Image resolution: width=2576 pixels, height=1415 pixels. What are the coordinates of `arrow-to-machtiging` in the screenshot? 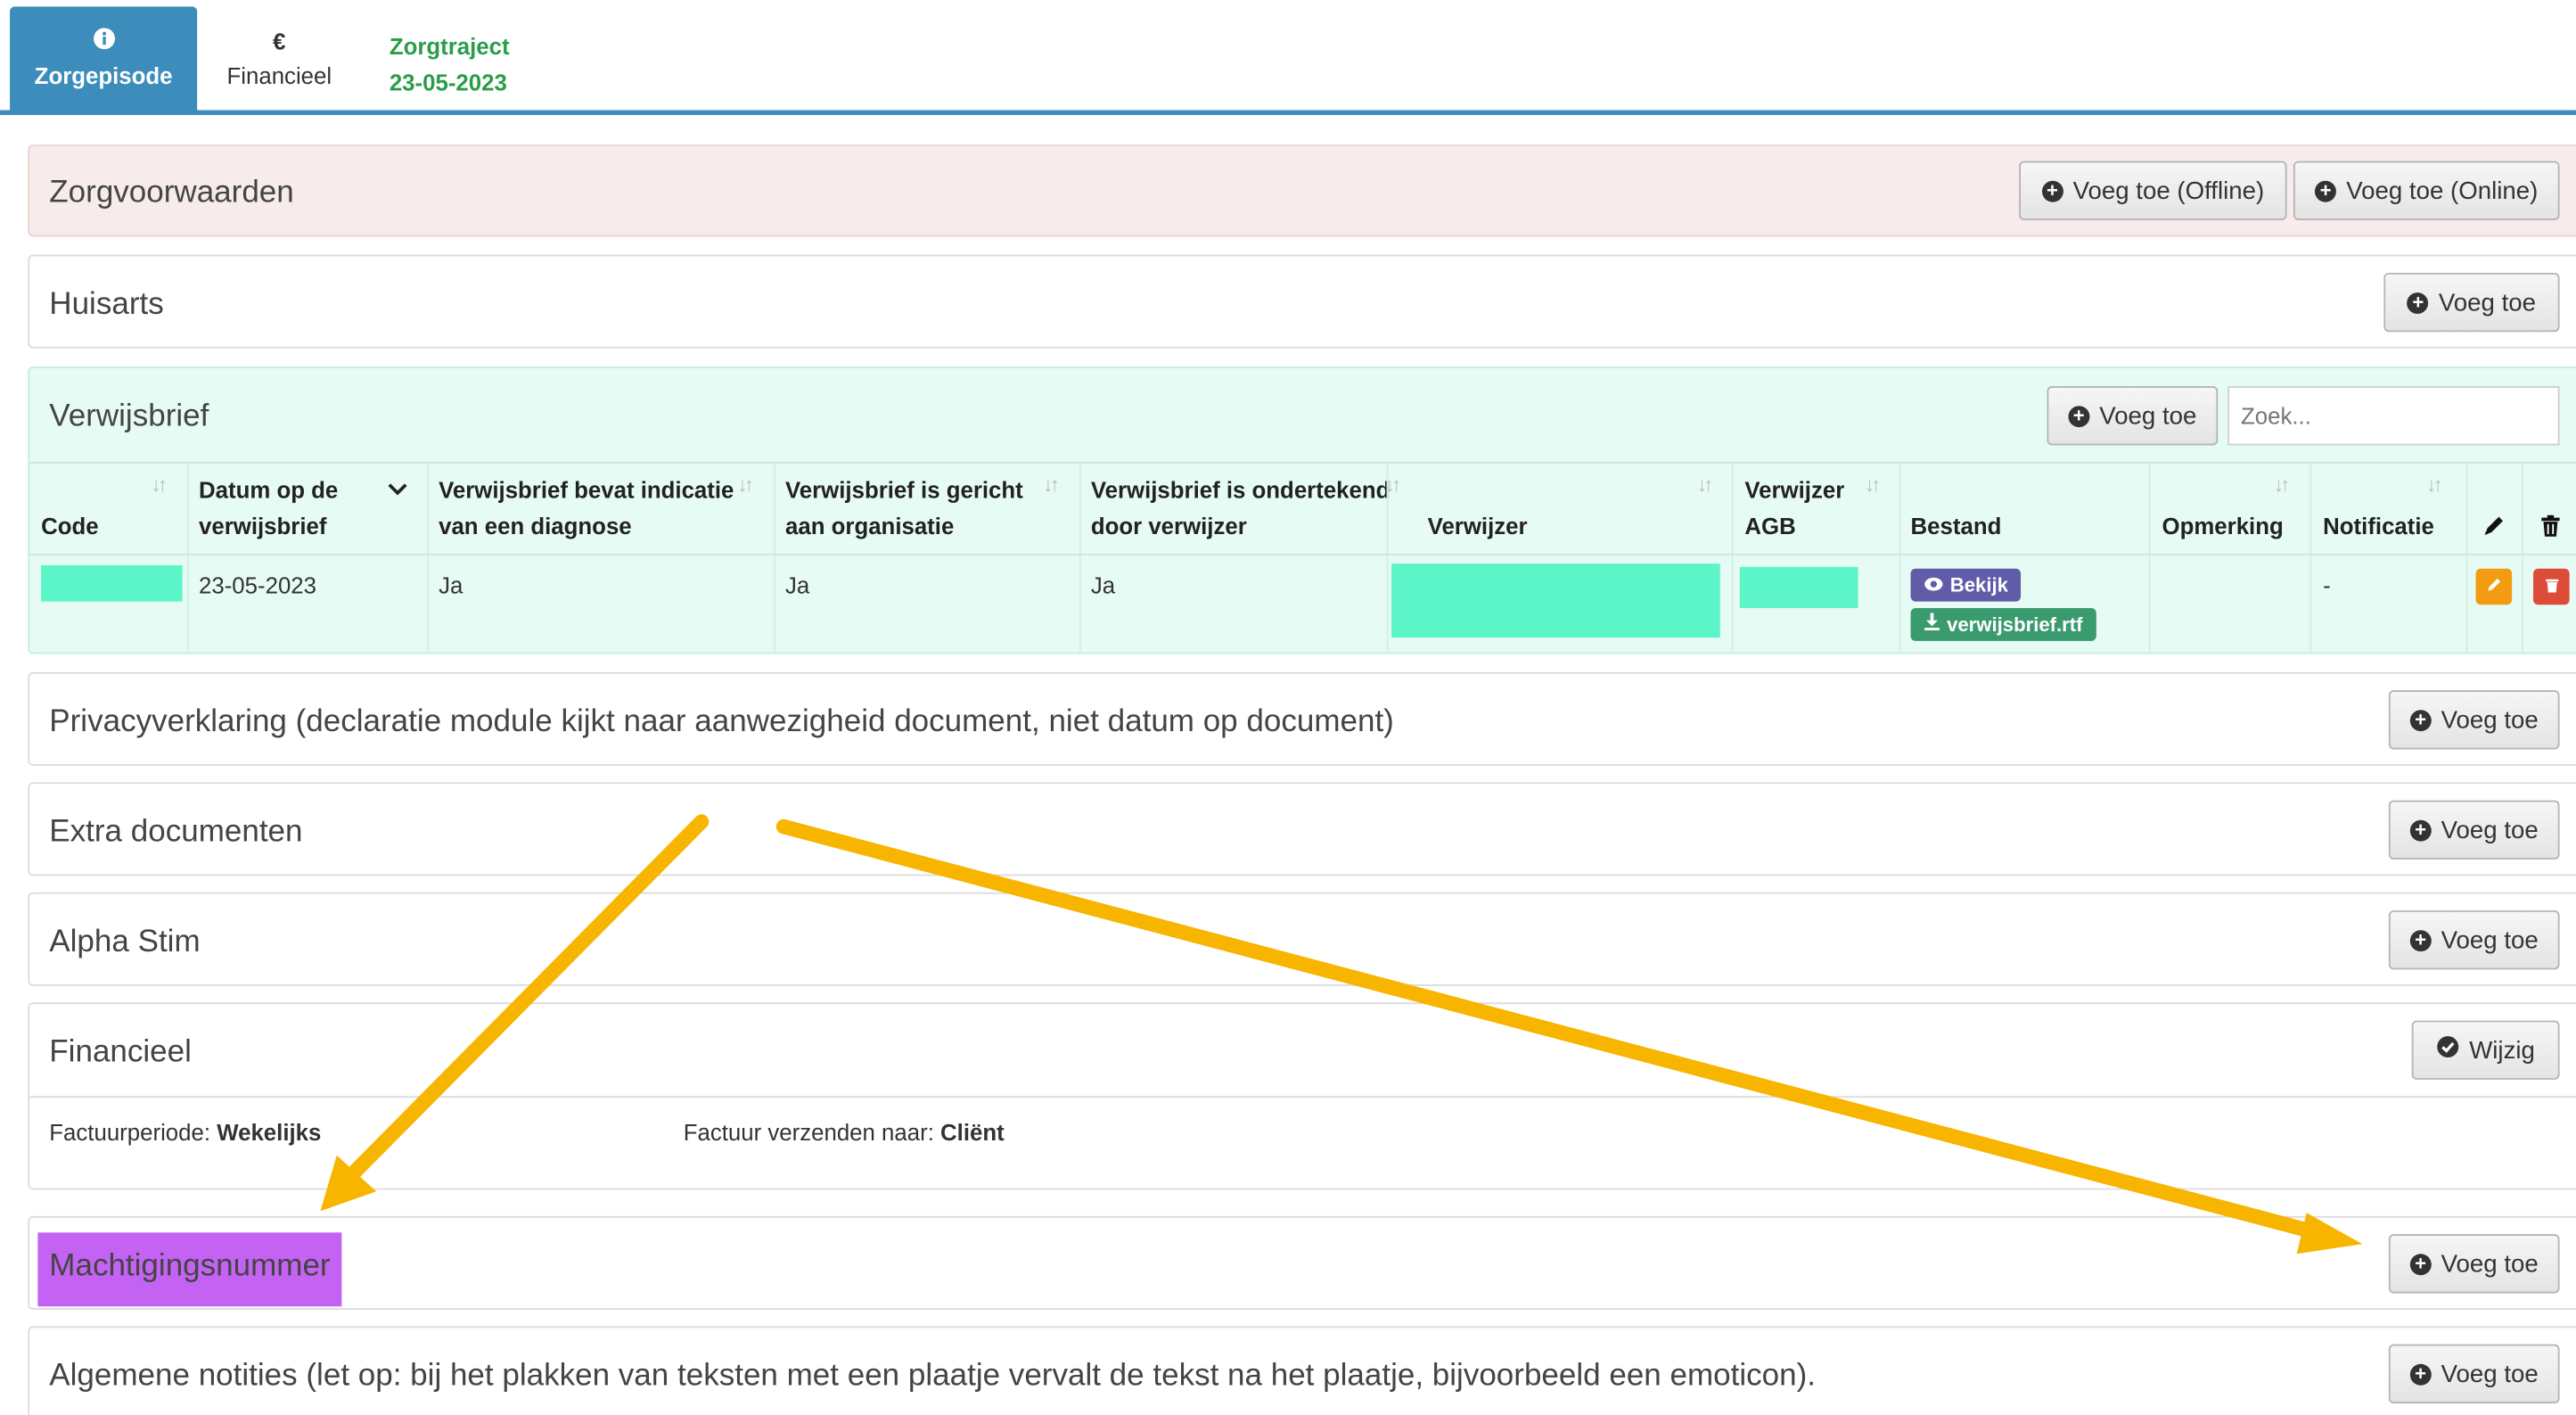 It's located at (515, 1013).